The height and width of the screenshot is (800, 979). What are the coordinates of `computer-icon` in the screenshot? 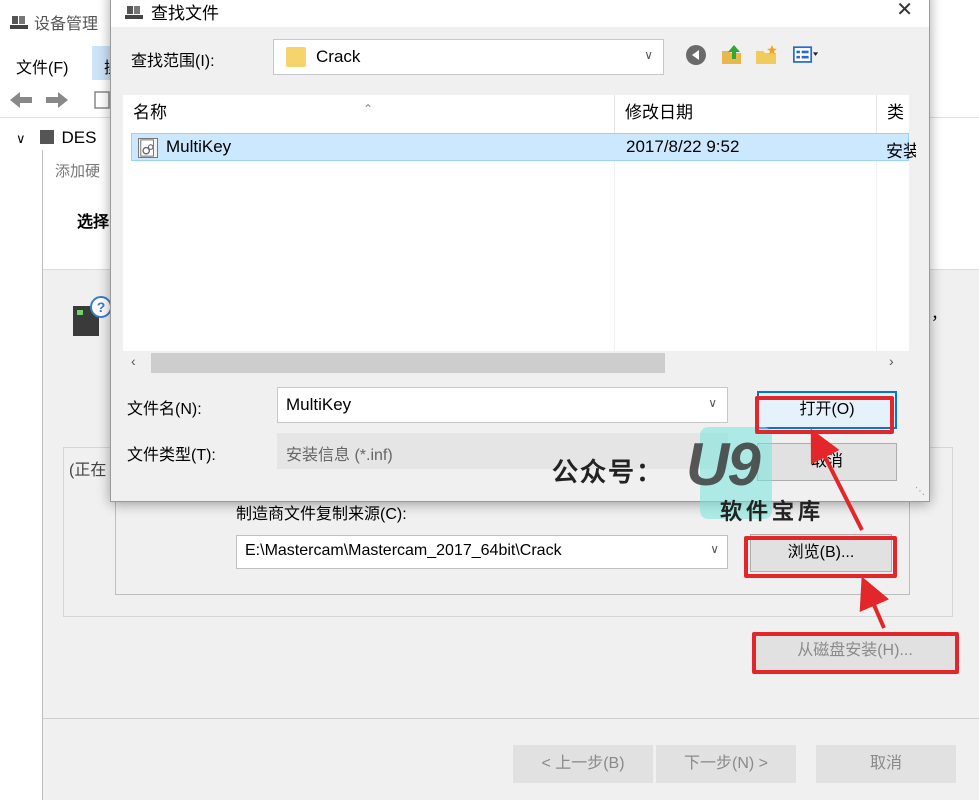 It's located at (46, 137).